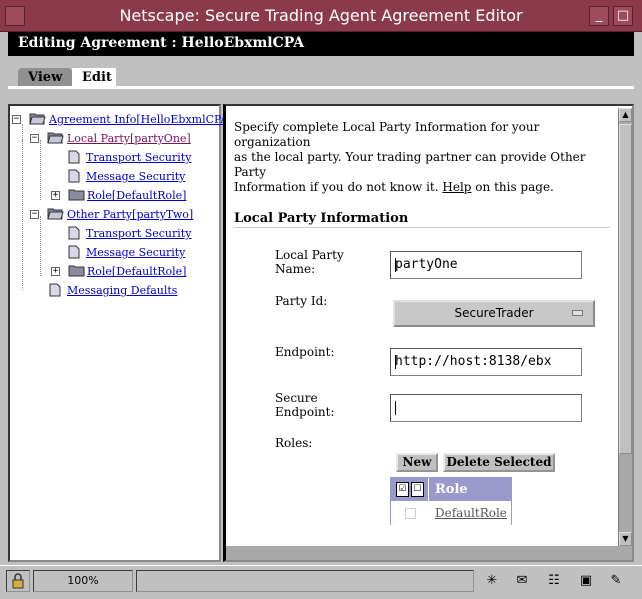  I want to click on label-line: Local Party, so click(309, 255).